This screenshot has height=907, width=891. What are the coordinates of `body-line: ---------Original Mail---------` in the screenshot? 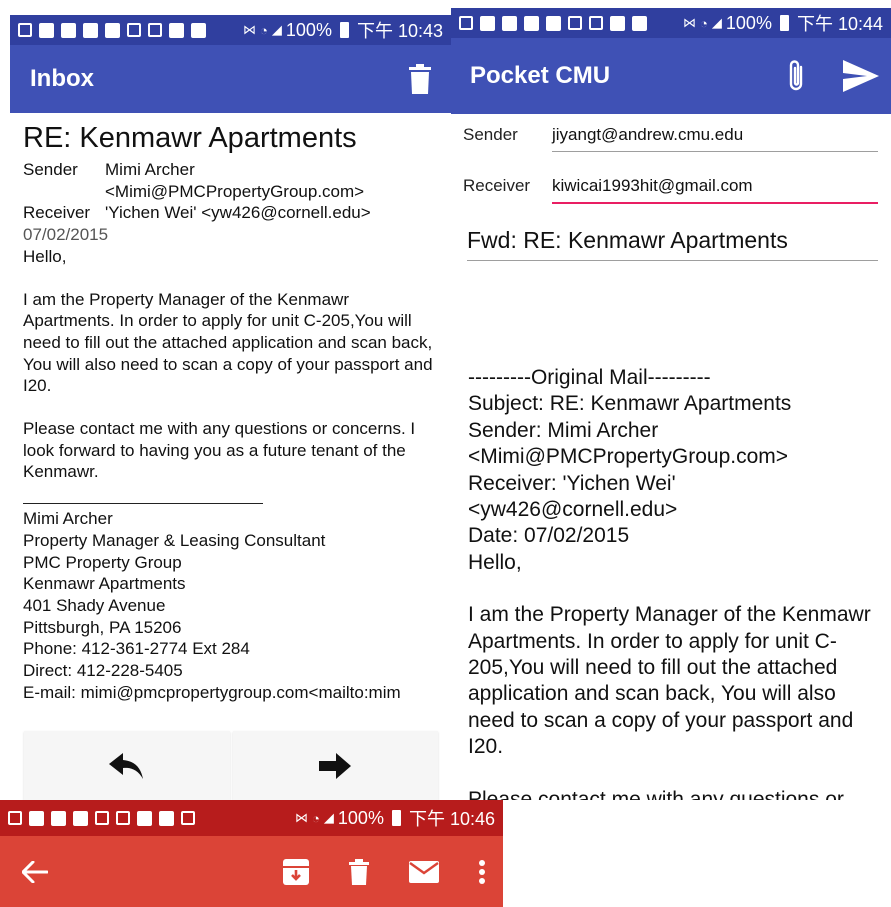 It's located at (589, 377).